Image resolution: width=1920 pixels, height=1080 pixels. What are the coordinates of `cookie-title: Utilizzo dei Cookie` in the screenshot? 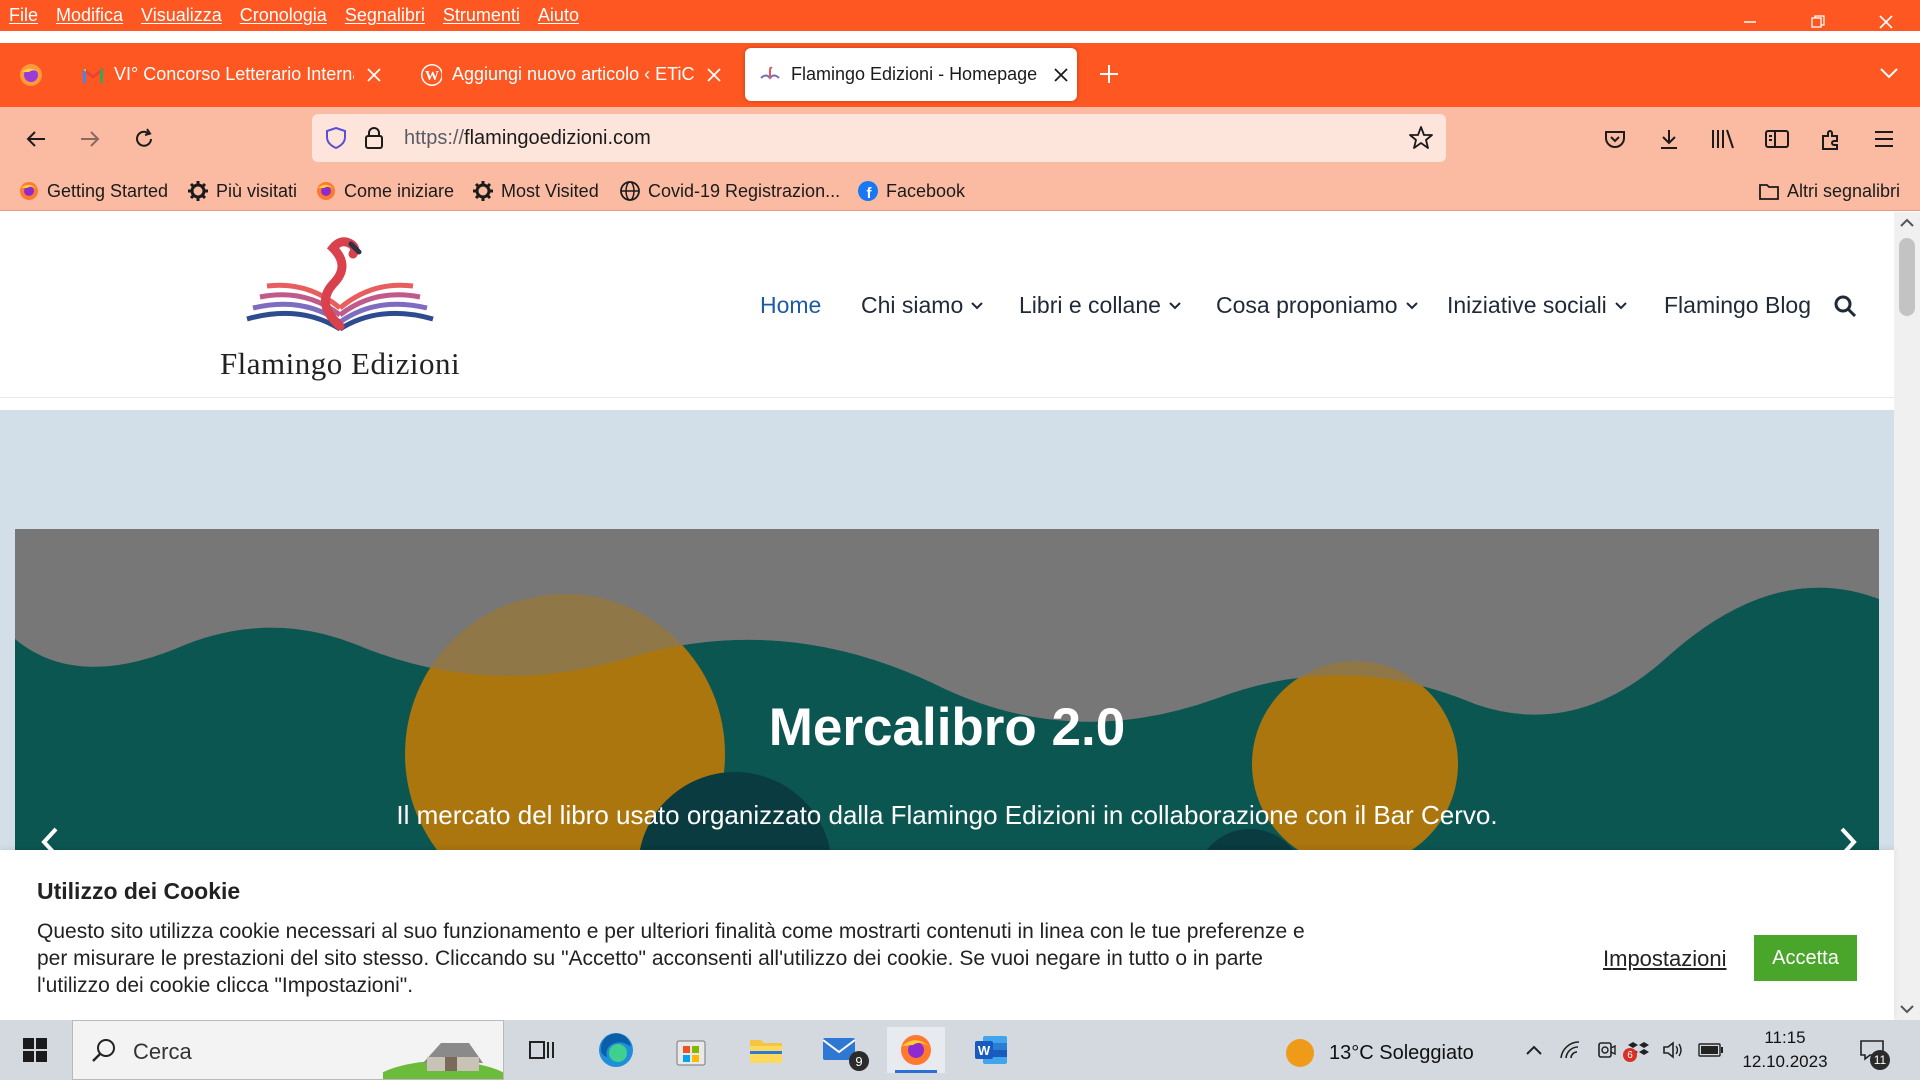 It's located at (139, 891).